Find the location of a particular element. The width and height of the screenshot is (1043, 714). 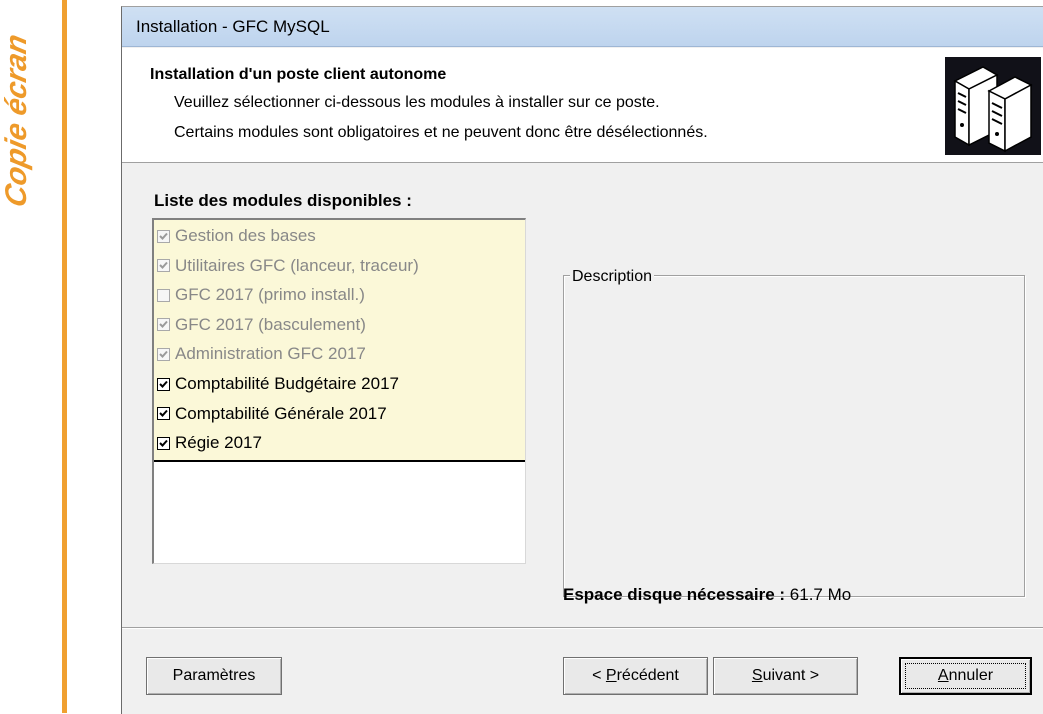

module-label: Comptabilité Budgétaire 2017 is located at coordinates (287, 383).